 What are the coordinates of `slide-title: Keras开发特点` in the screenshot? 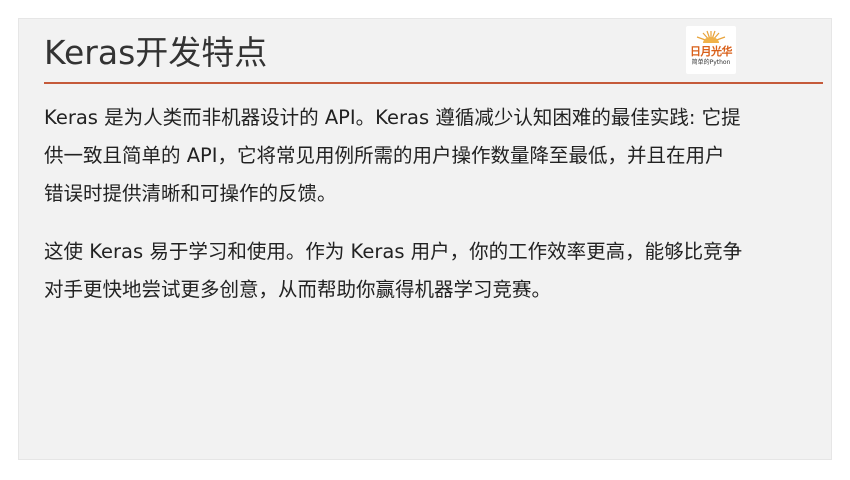 It's located at (156, 52).